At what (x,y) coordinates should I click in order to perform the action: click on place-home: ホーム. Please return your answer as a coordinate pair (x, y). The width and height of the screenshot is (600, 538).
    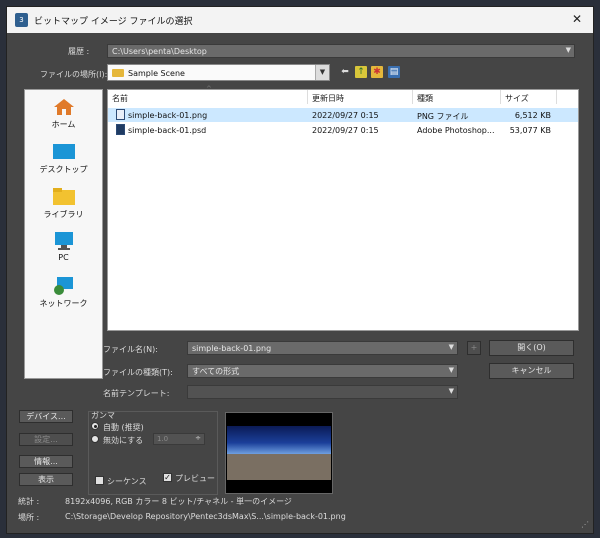
    Looking at the image, I should click on (63, 114).